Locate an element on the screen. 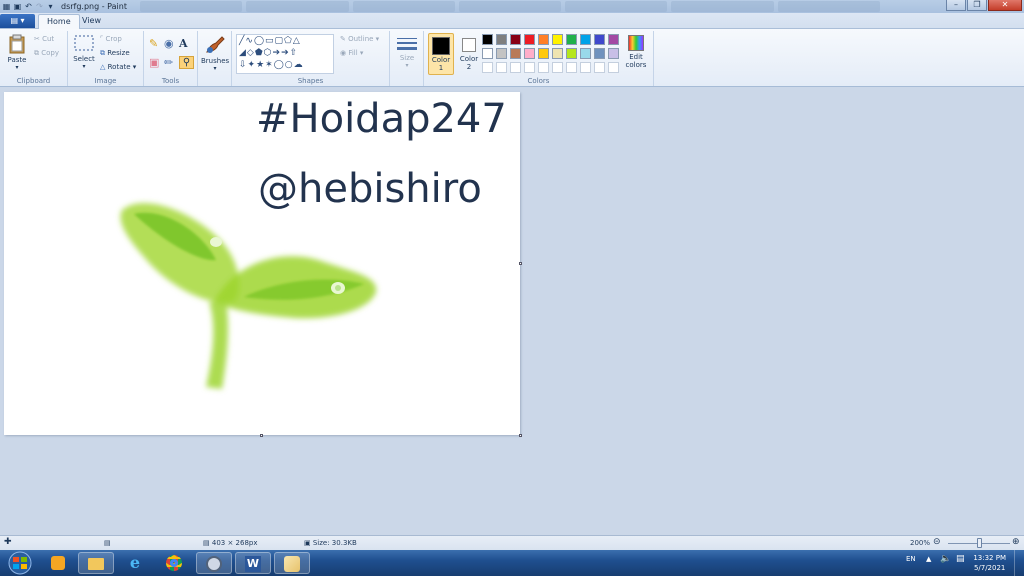 This screenshot has width=1024, height=576. rainbow-icon is located at coordinates (636, 43).